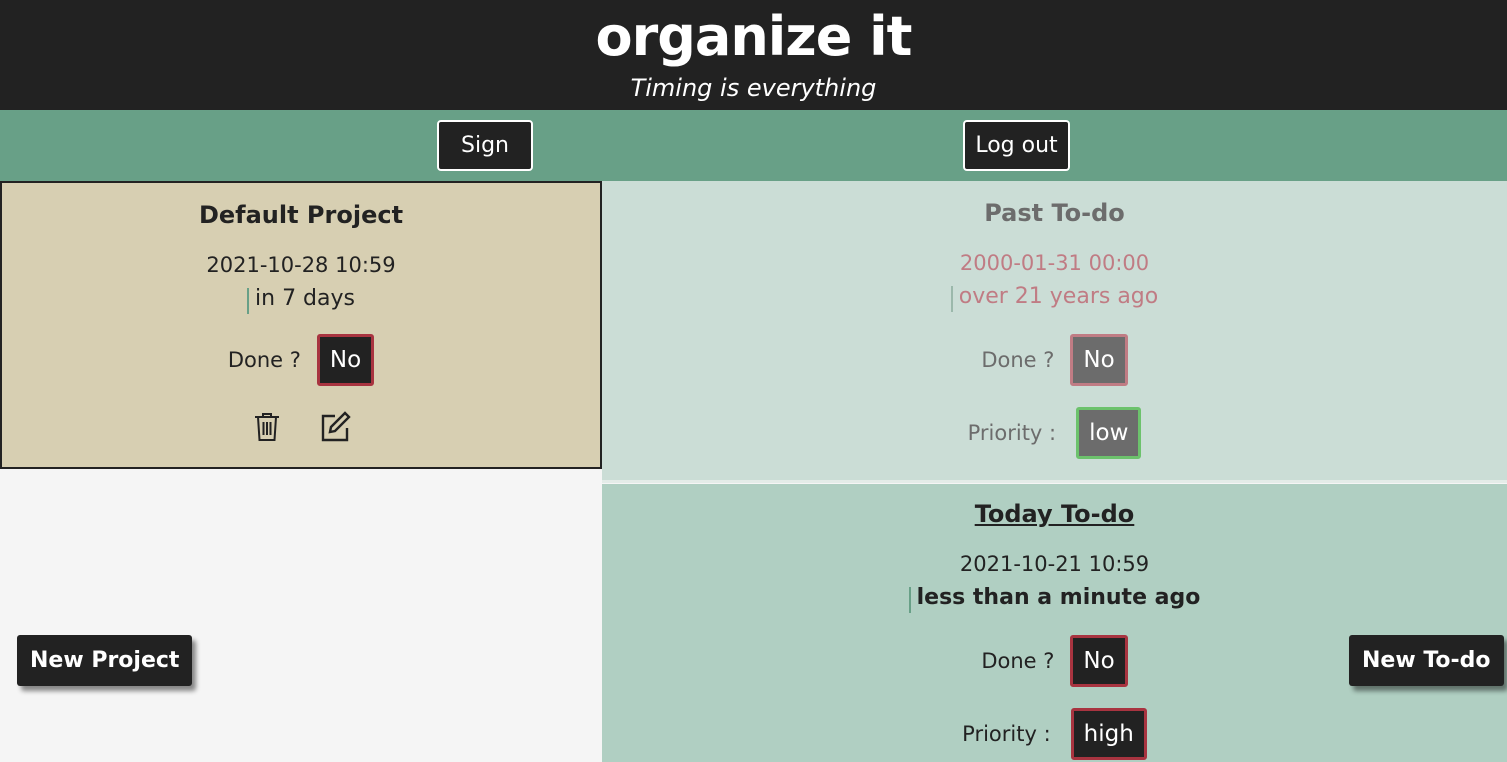  I want to click on todo-date: 2000-01-31 00:00, so click(1054, 263).